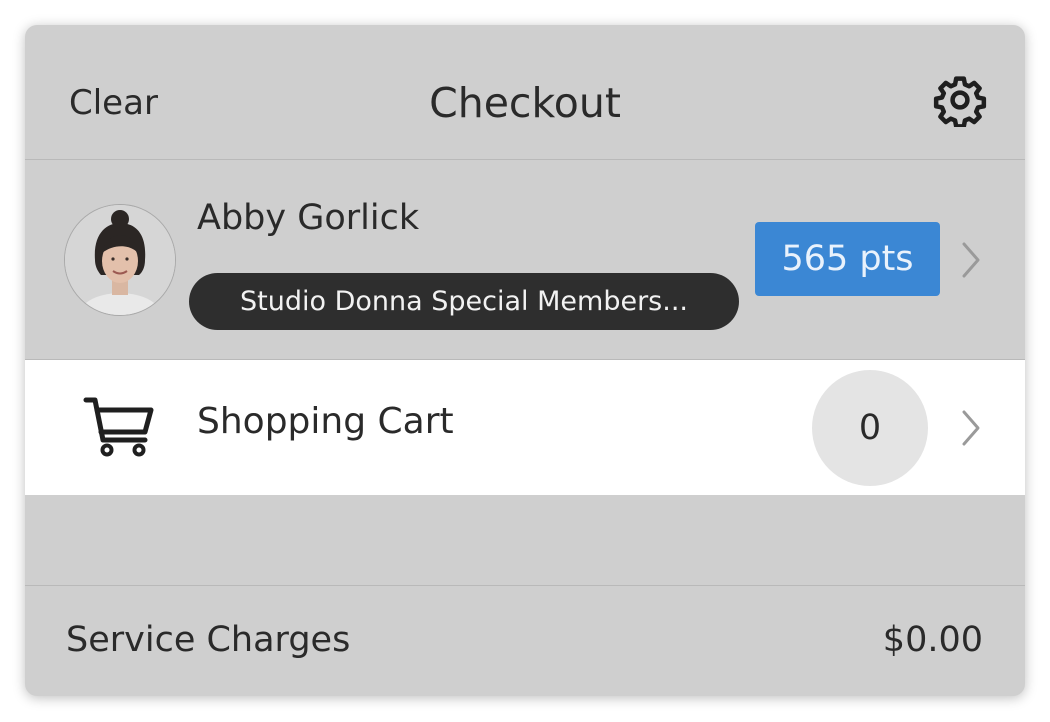  What do you see at coordinates (932, 640) in the screenshot?
I see `service-charges-value: $0.00` at bounding box center [932, 640].